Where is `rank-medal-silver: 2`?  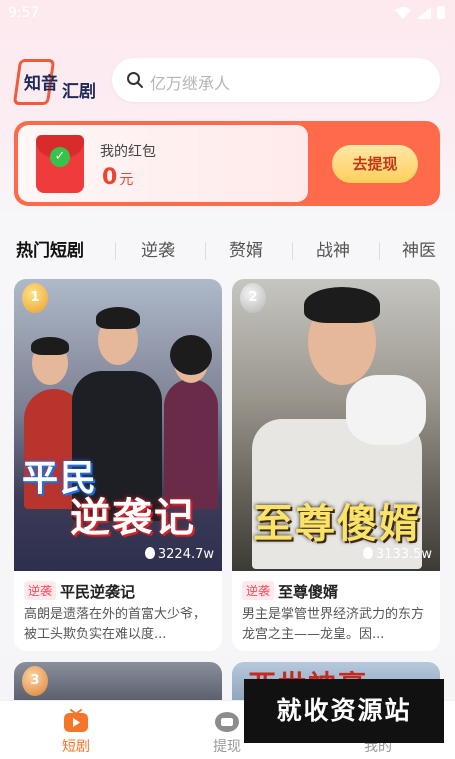
rank-medal-silver: 2 is located at coordinates (253, 298).